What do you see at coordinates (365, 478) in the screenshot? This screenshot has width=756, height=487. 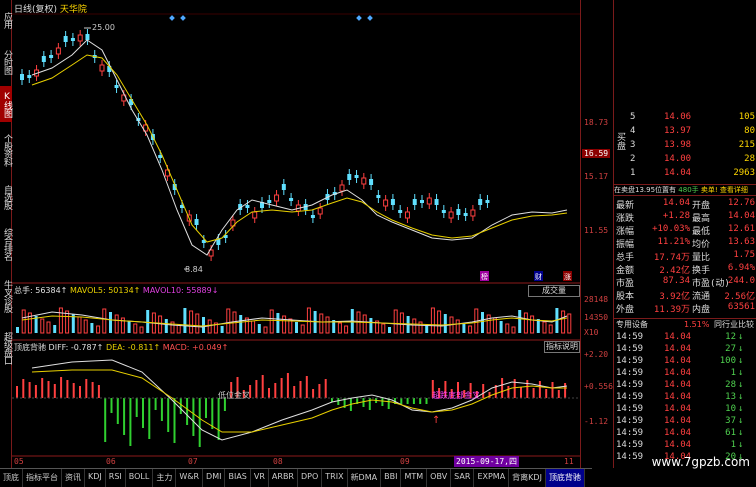 I see `indicator-tab: 新DMA` at bounding box center [365, 478].